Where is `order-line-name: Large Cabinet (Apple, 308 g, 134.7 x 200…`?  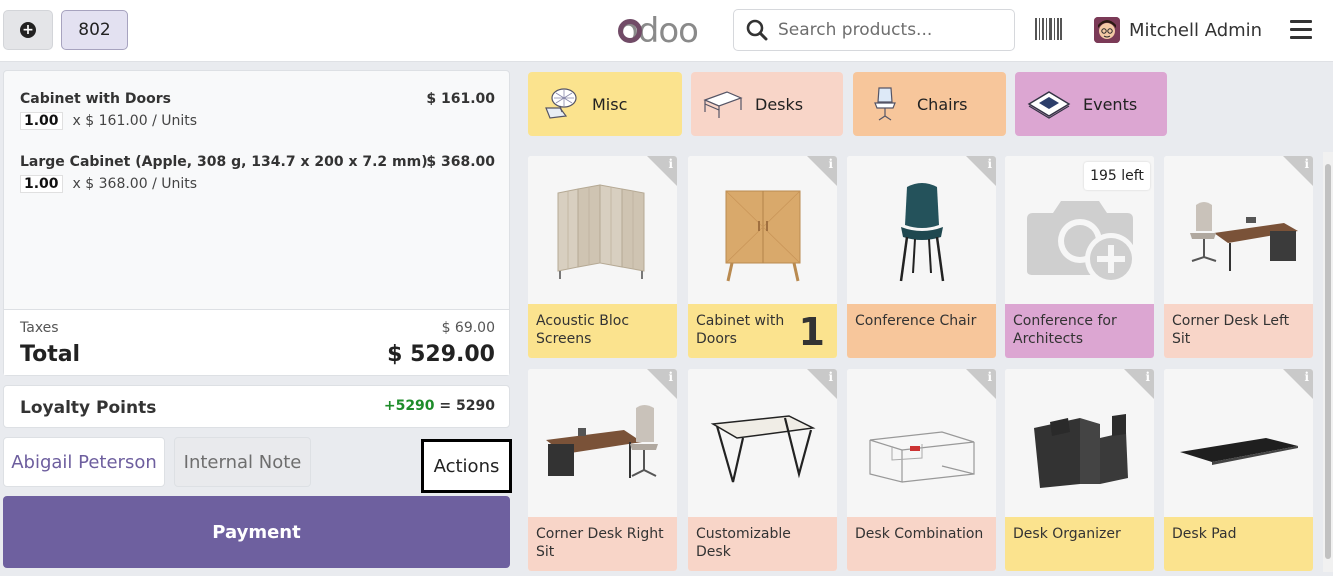 order-line-name: Large Cabinet (Apple, 308 g, 134.7 x 200… is located at coordinates (224, 162).